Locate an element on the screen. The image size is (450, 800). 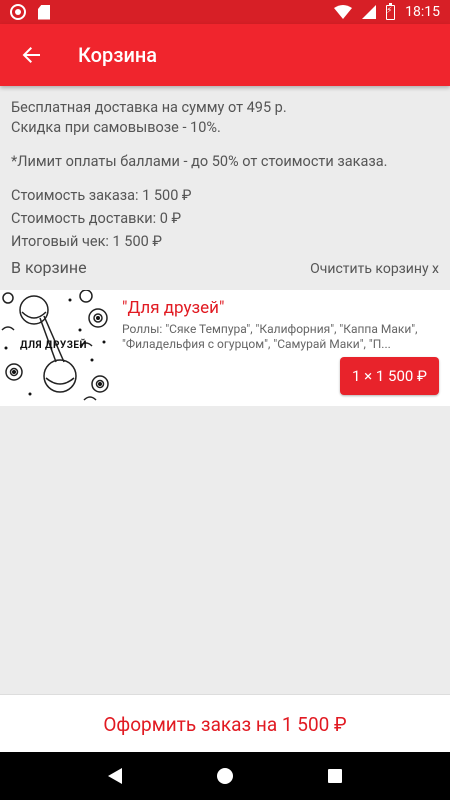
wifi-icon is located at coordinates (343, 12).